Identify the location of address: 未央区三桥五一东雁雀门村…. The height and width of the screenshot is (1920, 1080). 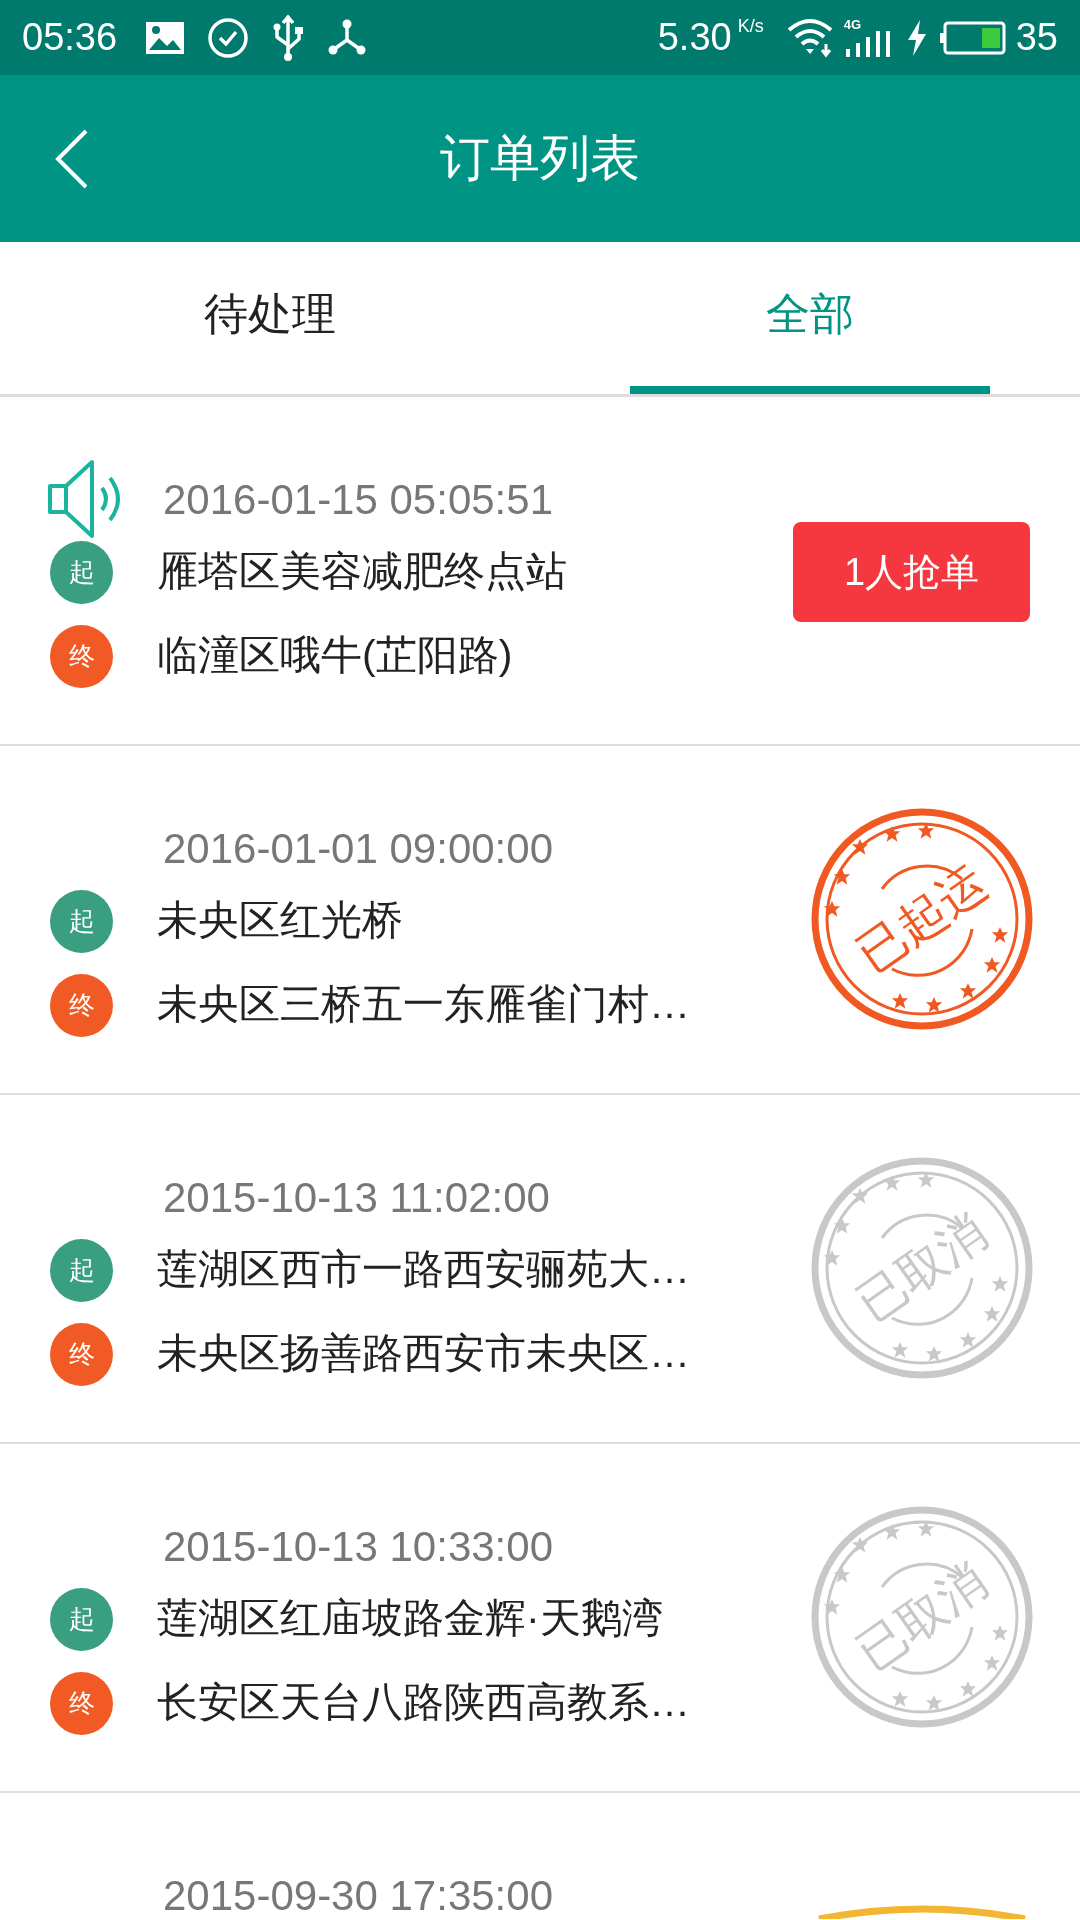
(423, 1005).